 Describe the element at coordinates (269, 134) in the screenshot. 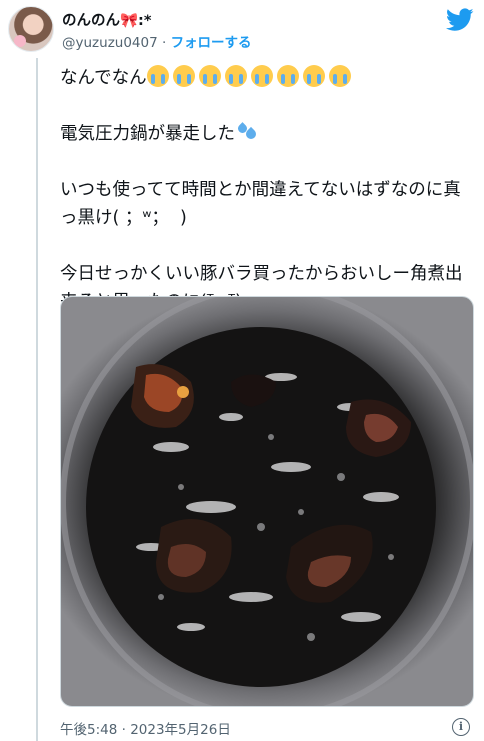

I see `tweet-line-2: 電気圧力鍋が暴走した` at that location.